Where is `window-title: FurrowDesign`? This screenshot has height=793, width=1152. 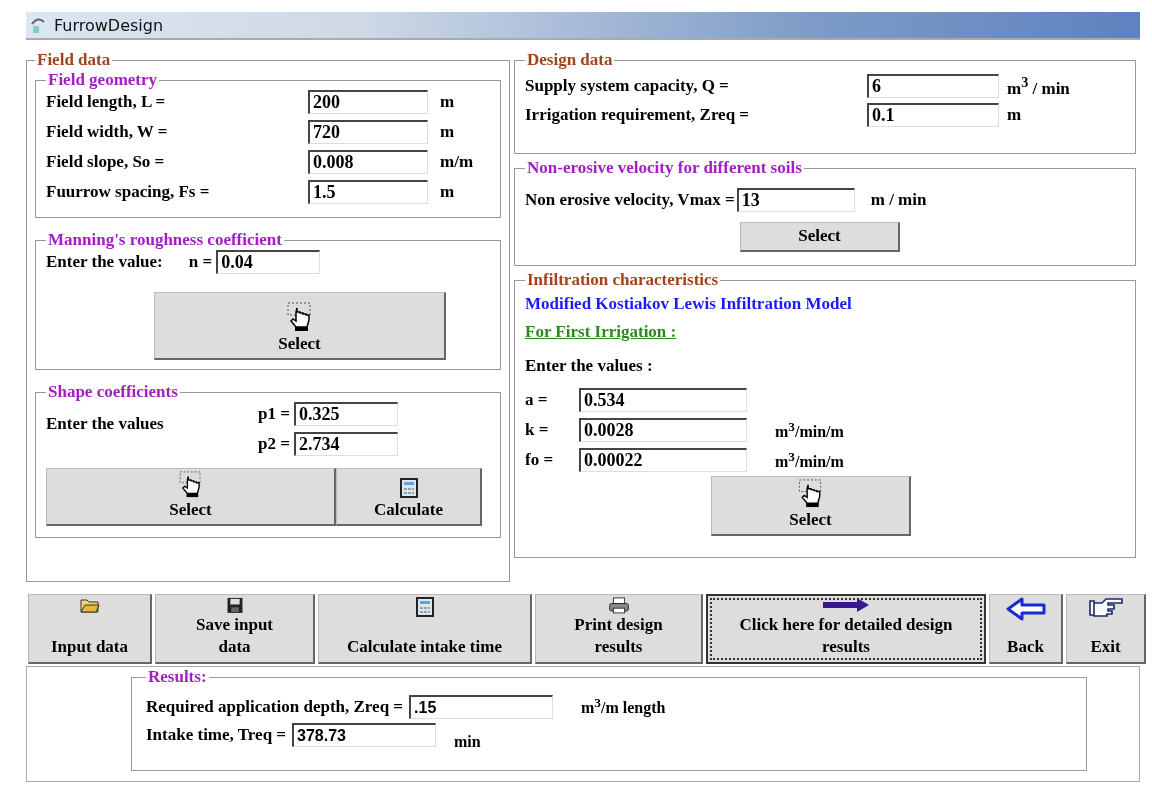
window-title: FurrowDesign is located at coordinates (109, 25).